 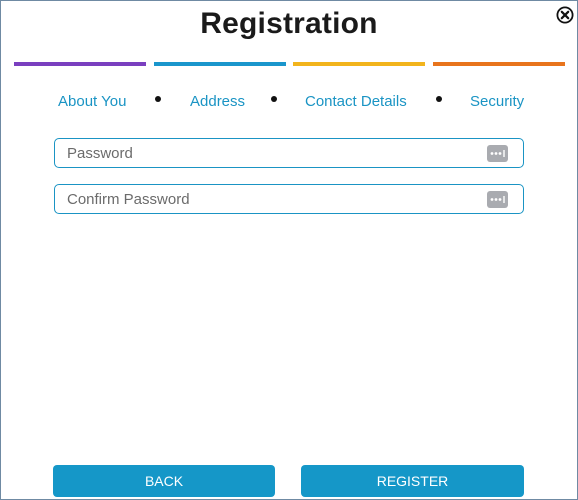 I want to click on step-security: Security, so click(x=497, y=101).